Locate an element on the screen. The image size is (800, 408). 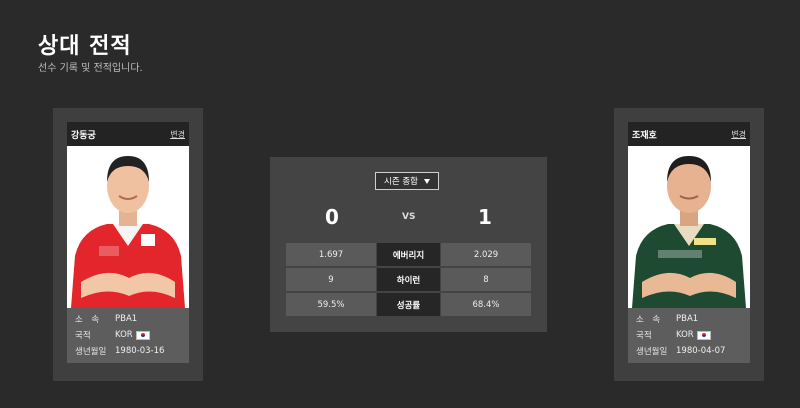
stat-row-success-rate: 59.5% 성공률 68.4% is located at coordinates (408, 304).